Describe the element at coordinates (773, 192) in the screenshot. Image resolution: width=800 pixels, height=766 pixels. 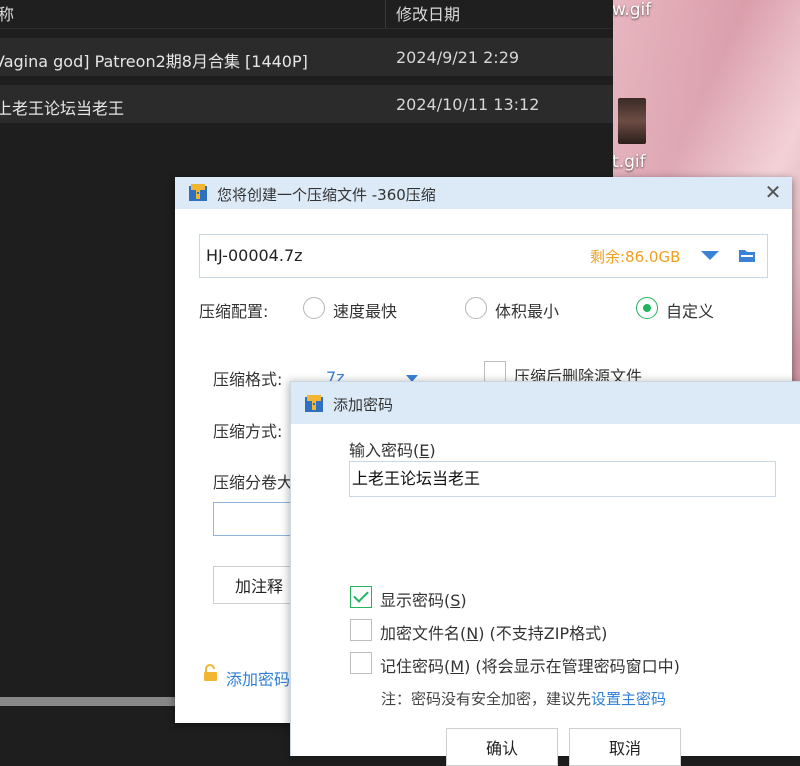
I see `close-icon: ✕` at that location.